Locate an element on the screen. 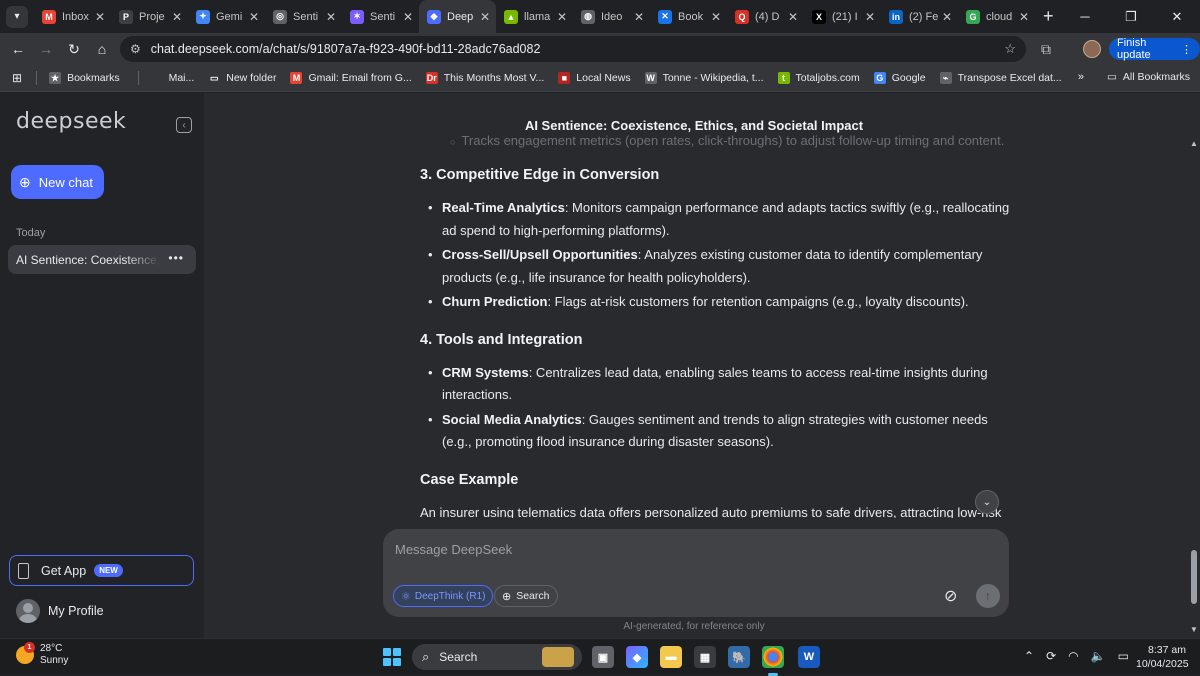 The height and width of the screenshot is (676, 1200). browser-tab: Gcloud ✕ is located at coordinates (996, 16).